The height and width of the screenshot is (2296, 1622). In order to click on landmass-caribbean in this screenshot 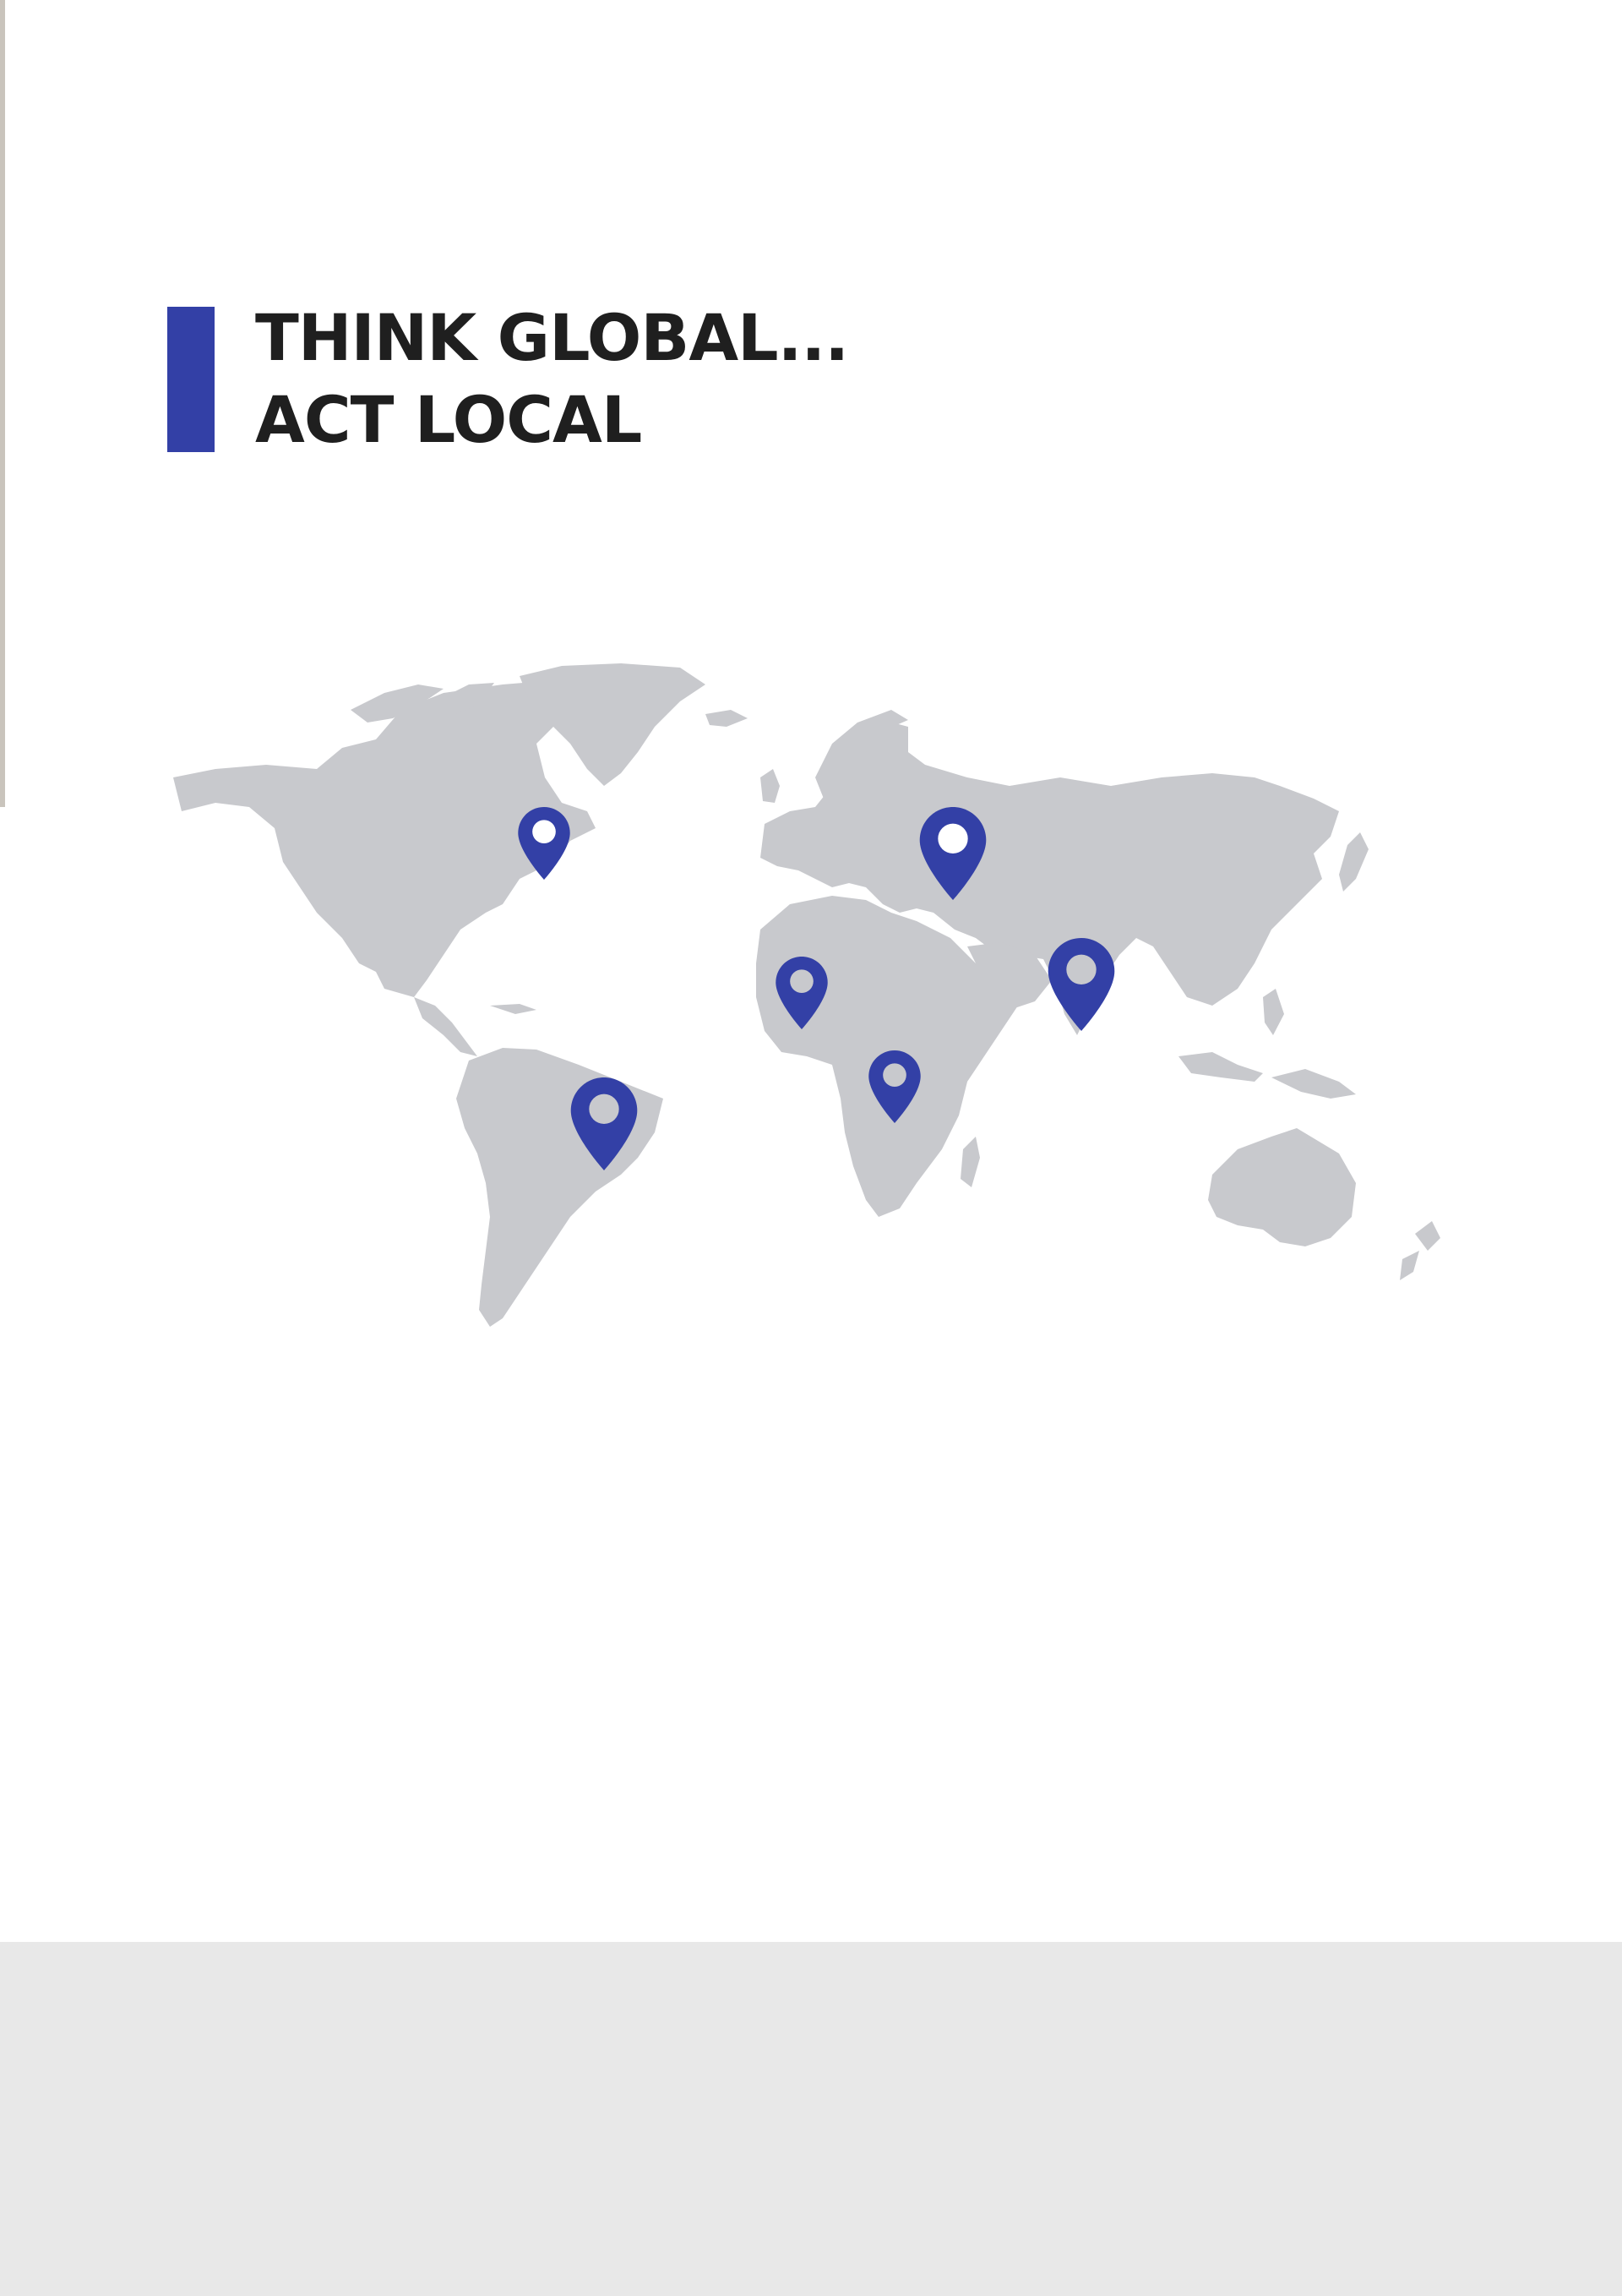, I will do `click(513, 1009)`.